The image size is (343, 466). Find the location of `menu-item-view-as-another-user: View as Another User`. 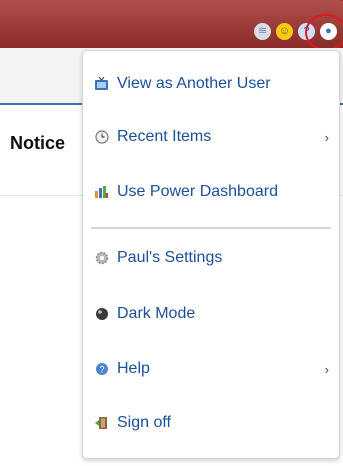

menu-item-view-as-another-user: View as Another User is located at coordinates (211, 84).